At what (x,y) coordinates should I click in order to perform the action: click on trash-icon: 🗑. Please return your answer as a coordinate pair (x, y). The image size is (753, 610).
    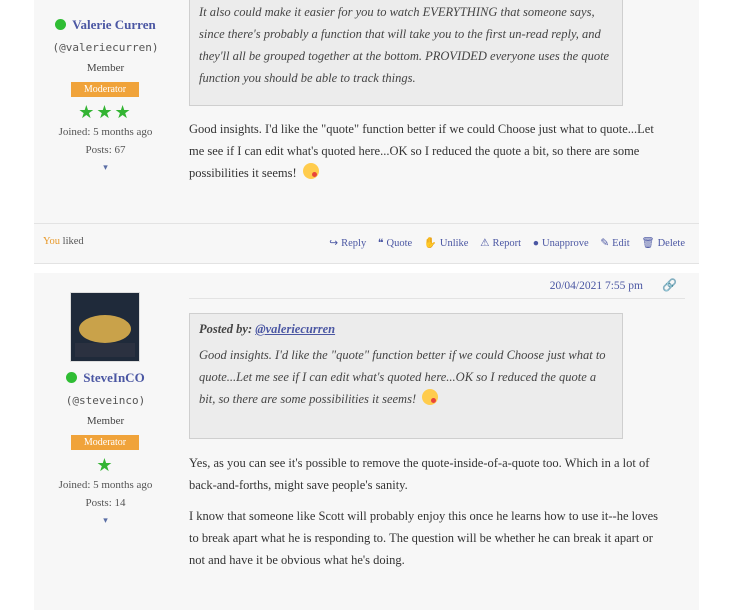
    Looking at the image, I should click on (648, 243).